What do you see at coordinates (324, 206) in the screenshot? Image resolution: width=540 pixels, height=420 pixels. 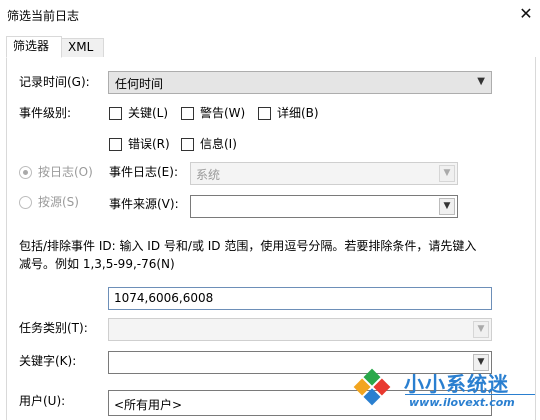 I see `event-source-dropdown: ▼` at bounding box center [324, 206].